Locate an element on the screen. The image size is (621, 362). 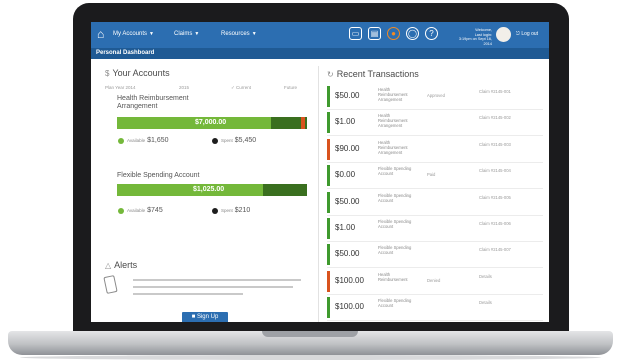
nav-resources: Resources ▼ is located at coordinates (239, 34).